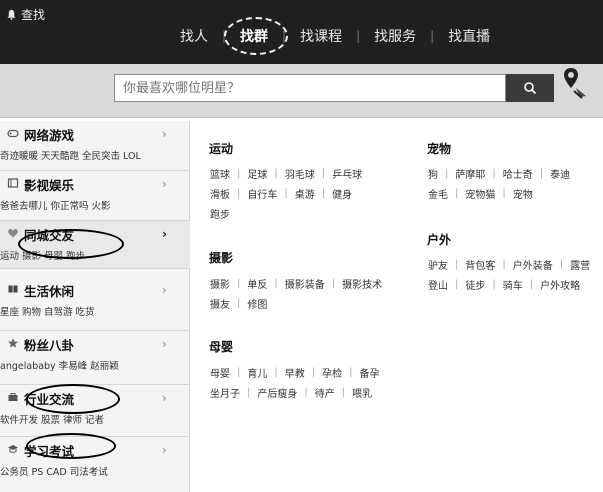 Image resolution: width=603 pixels, height=492 pixels. I want to click on tag-link: 足球, so click(257, 173).